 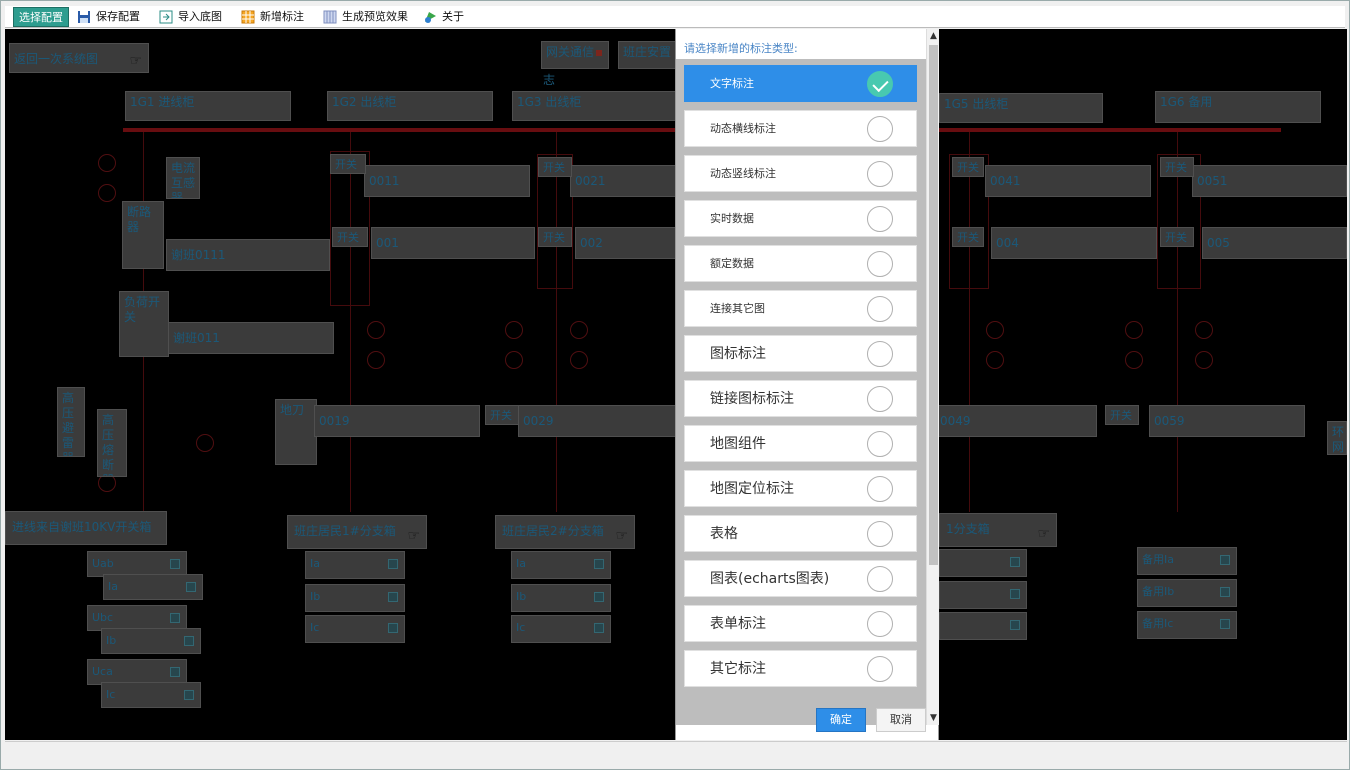 What do you see at coordinates (166, 17) in the screenshot?
I see `import-icon` at bounding box center [166, 17].